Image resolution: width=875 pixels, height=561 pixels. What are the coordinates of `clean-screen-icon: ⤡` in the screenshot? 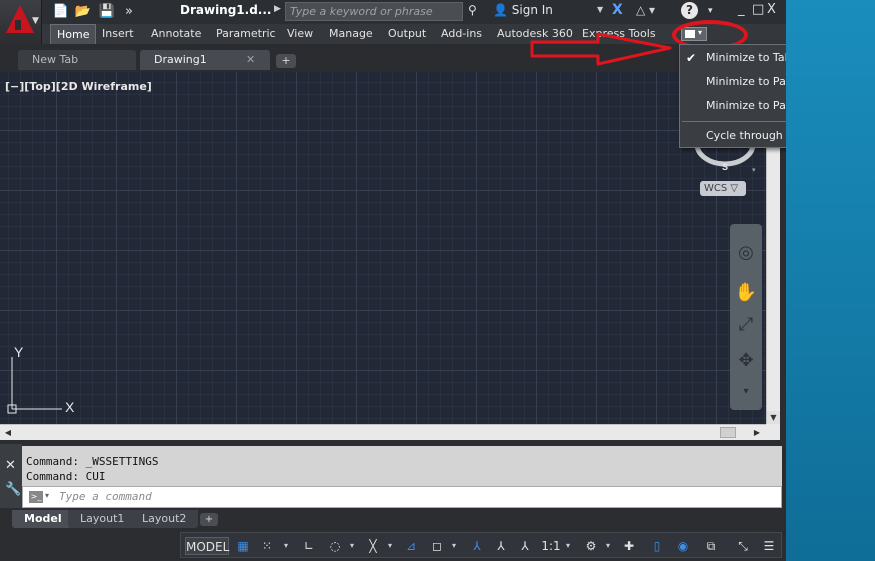 It's located at (743, 546).